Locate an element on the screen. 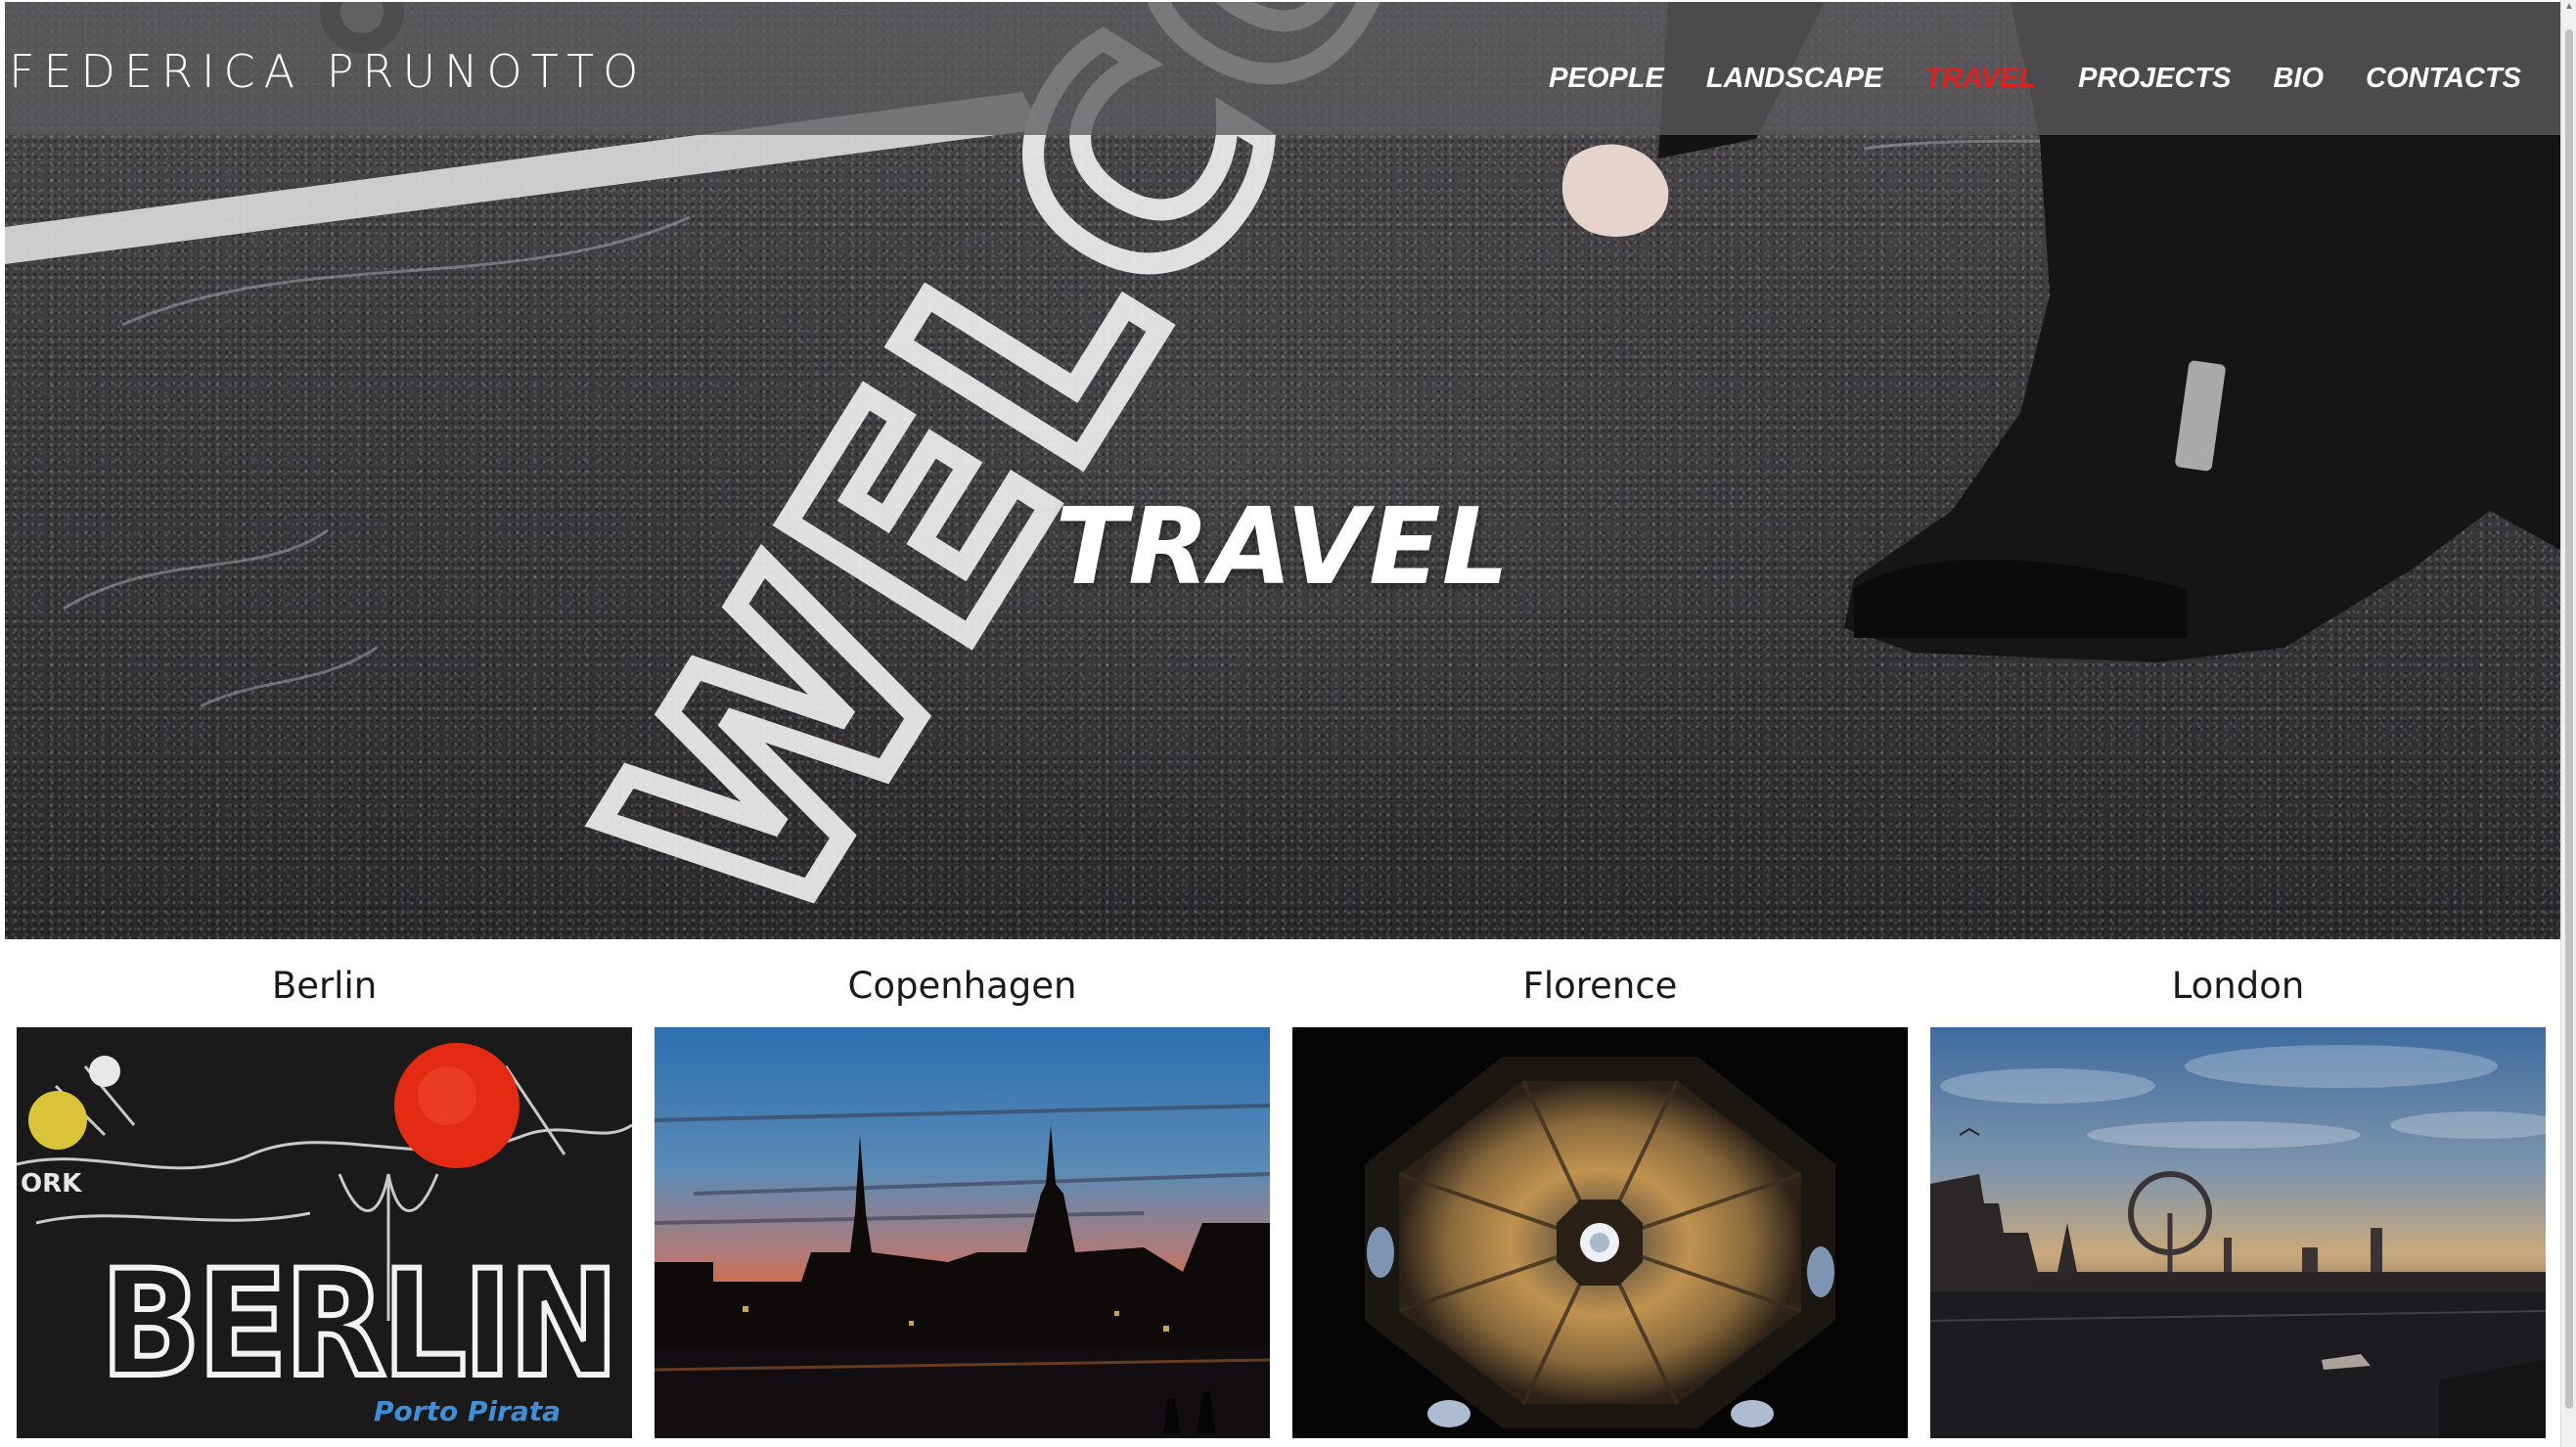 Image resolution: width=2576 pixels, height=1447 pixels. gallery-card-title: Copenhagen is located at coordinates (962, 989).